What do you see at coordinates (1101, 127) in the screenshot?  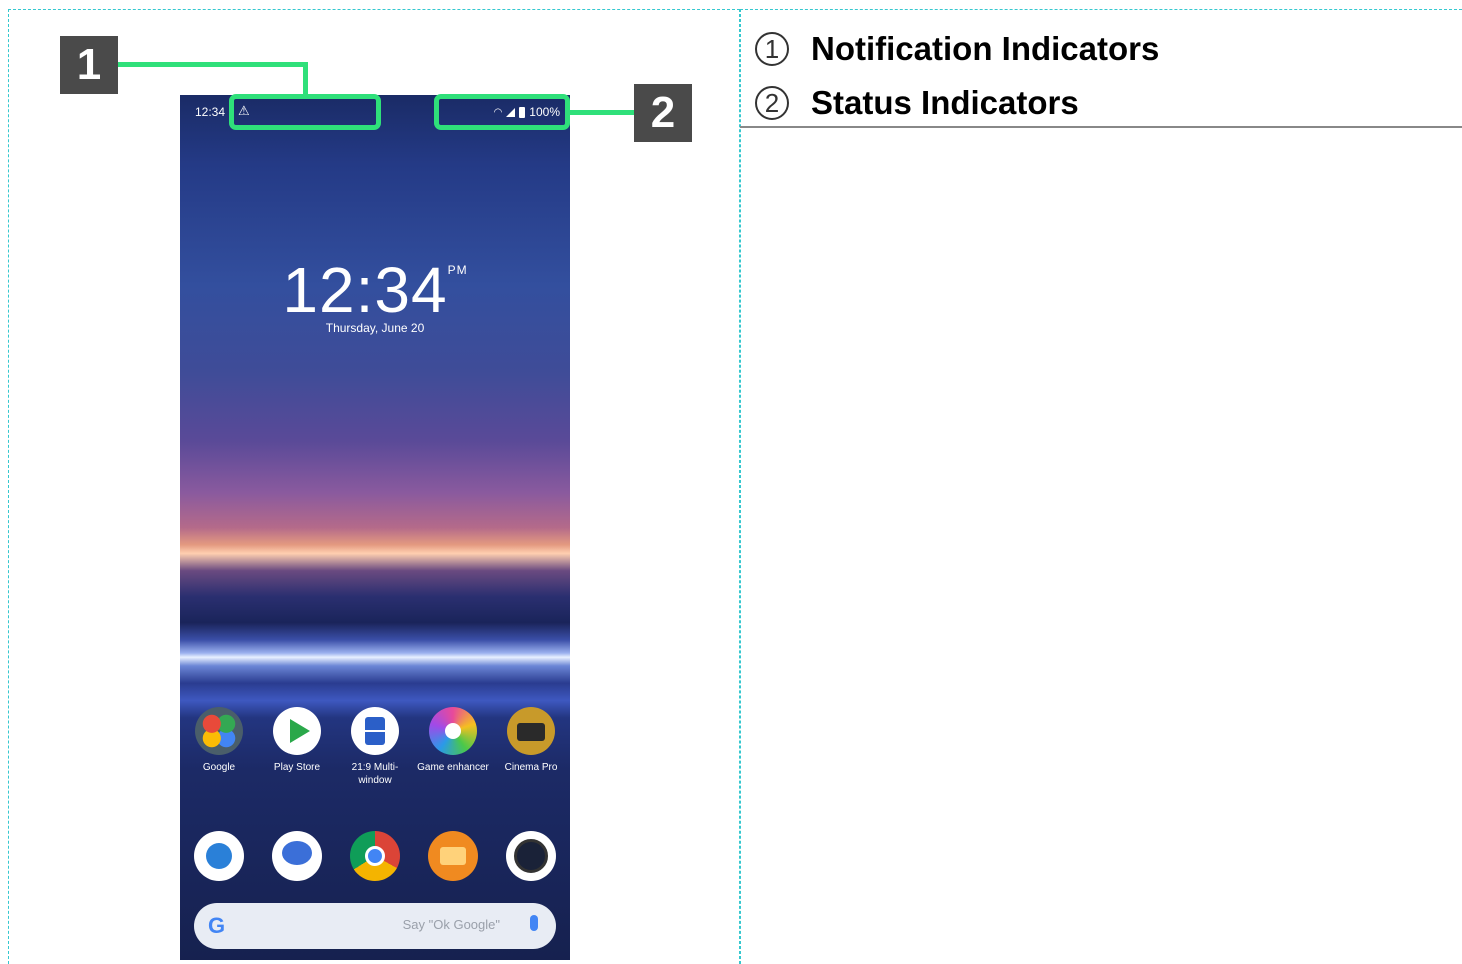 I see `legend-rule` at bounding box center [1101, 127].